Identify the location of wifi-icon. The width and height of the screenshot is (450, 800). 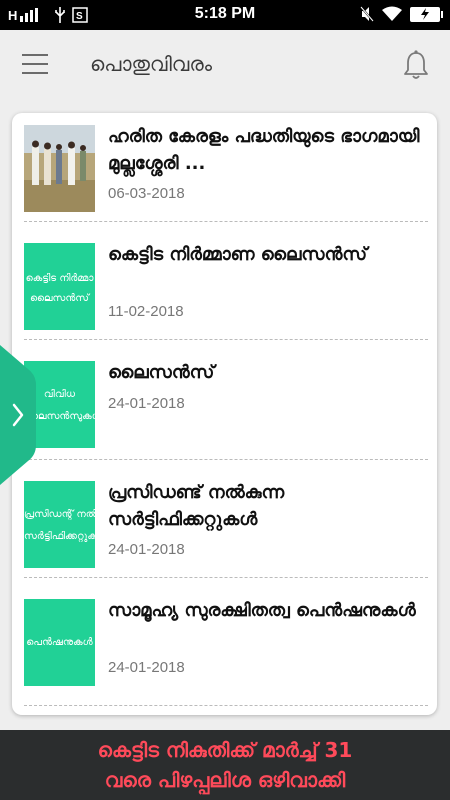
(392, 13).